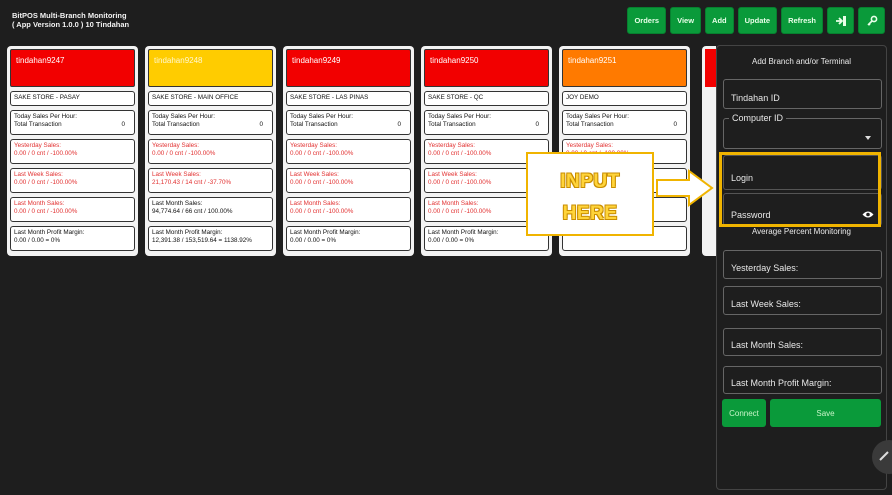  I want to click on avg-lastweek-field: Last Week Sales:, so click(802, 300).